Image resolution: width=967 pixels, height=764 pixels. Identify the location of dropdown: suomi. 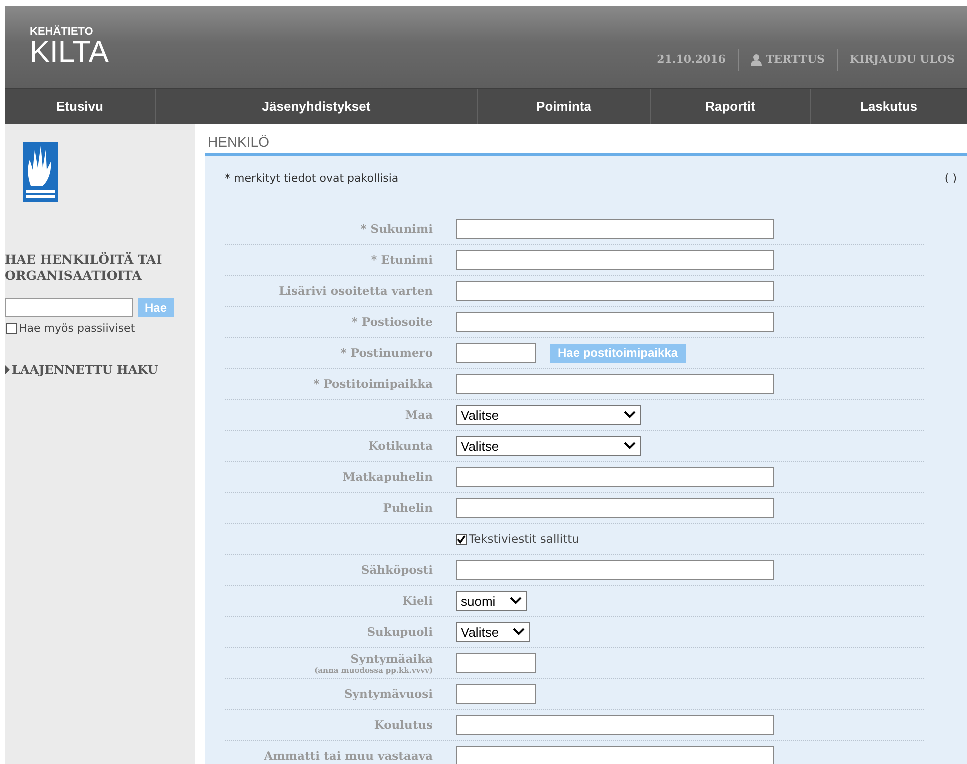
(491, 601).